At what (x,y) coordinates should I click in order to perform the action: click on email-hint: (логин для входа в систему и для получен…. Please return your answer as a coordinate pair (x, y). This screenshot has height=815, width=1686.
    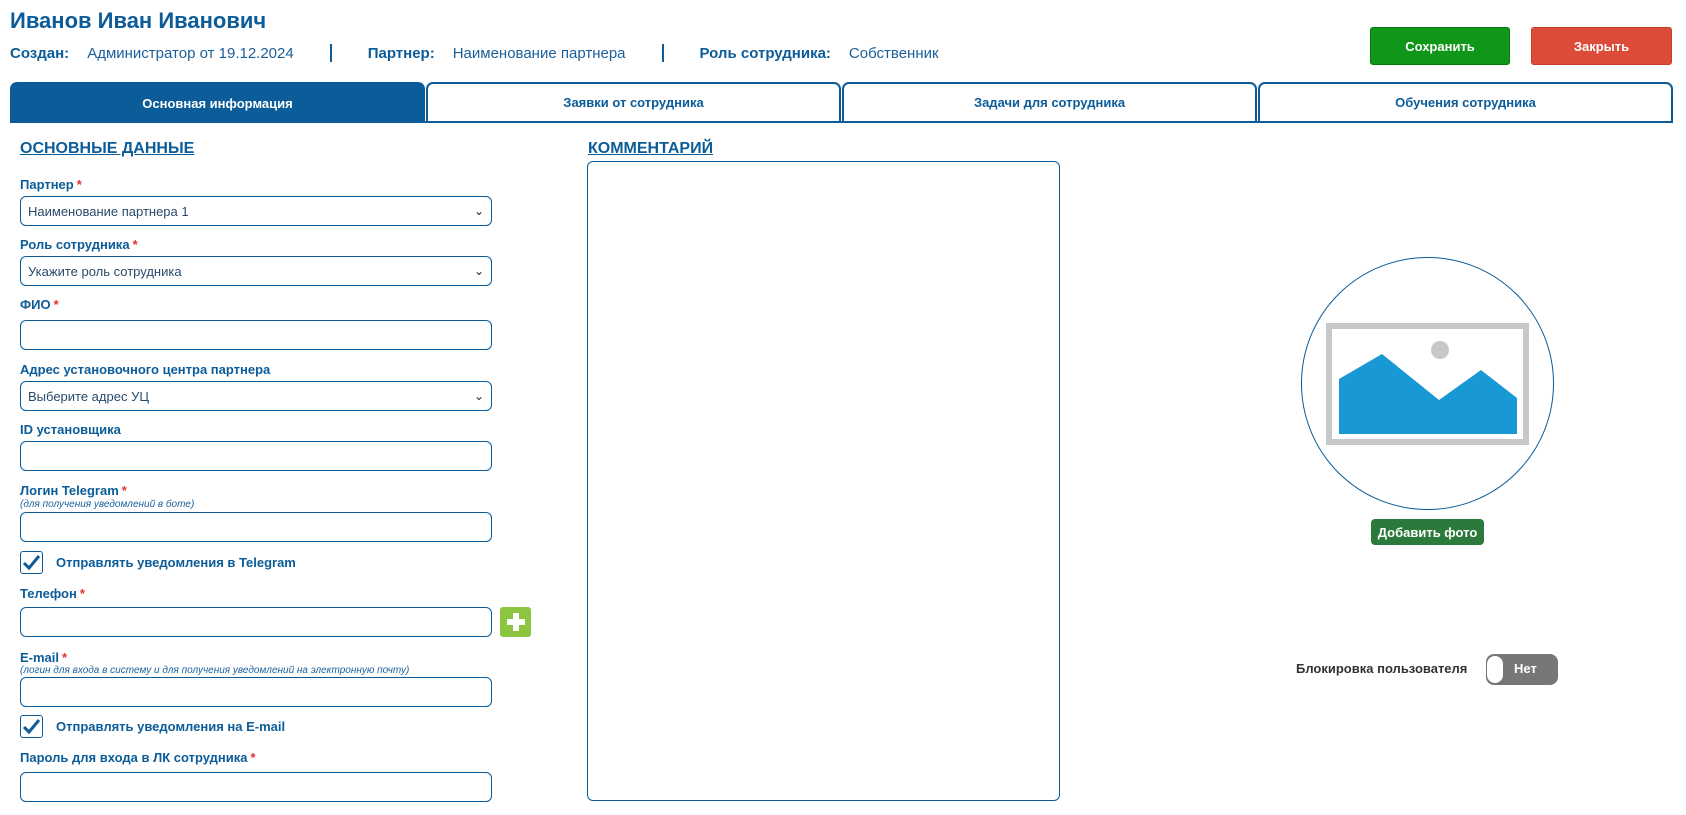
    Looking at the image, I should click on (215, 670).